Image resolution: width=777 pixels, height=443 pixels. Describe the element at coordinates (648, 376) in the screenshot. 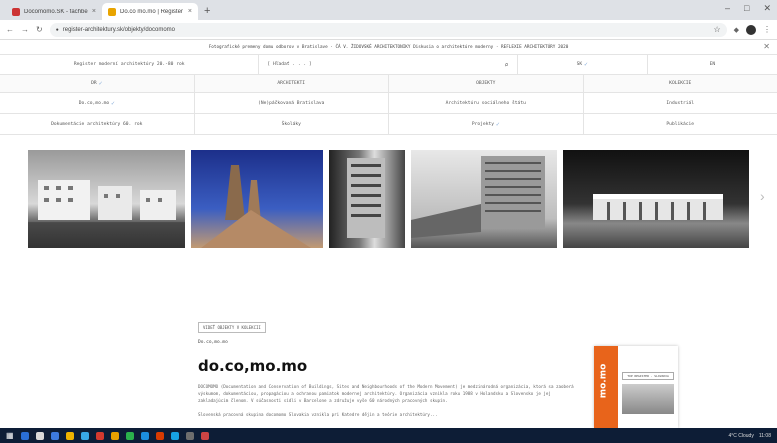

I see `book-header: TOP REGISTER · SLOVAKIA` at that location.